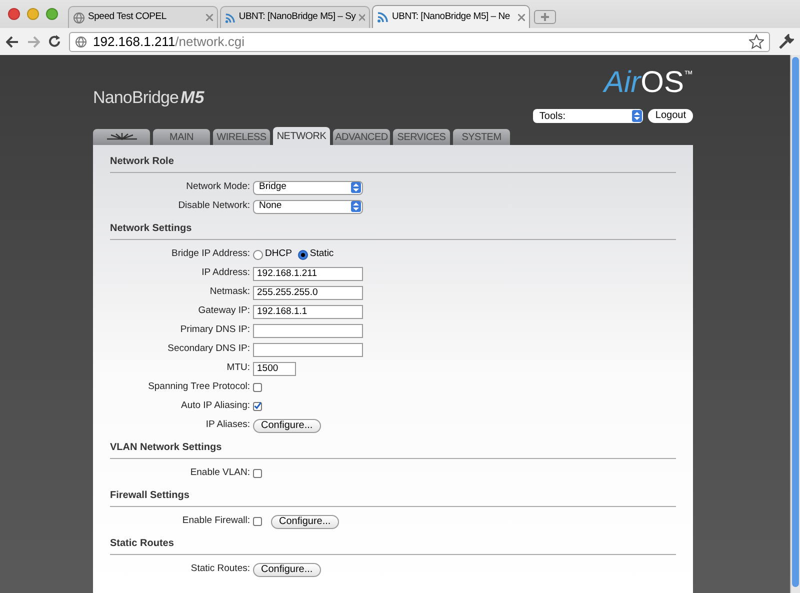 This screenshot has width=800, height=593. I want to click on address-bar: 192.168.1.211/network.cgi, so click(419, 42).